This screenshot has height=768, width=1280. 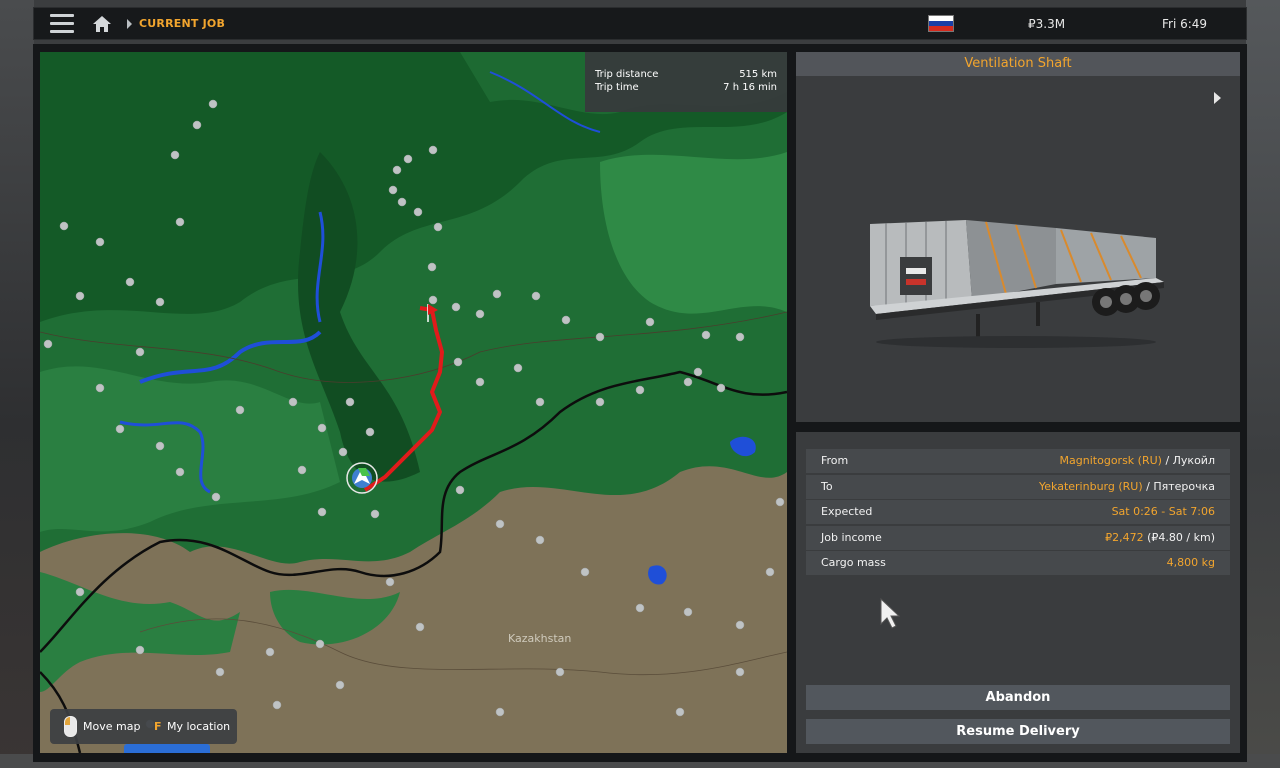 What do you see at coordinates (640, 23) in the screenshot?
I see `top-bar: CURRENT JOB ₽3.3M Fri 6:49` at bounding box center [640, 23].